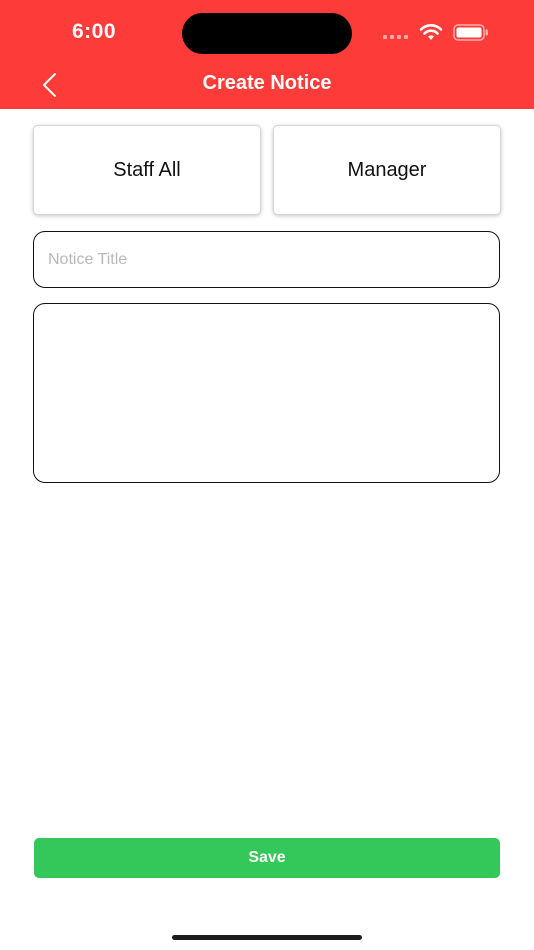 This screenshot has height=950, width=534. Describe the element at coordinates (470, 32) in the screenshot. I see `battery-icon` at that location.